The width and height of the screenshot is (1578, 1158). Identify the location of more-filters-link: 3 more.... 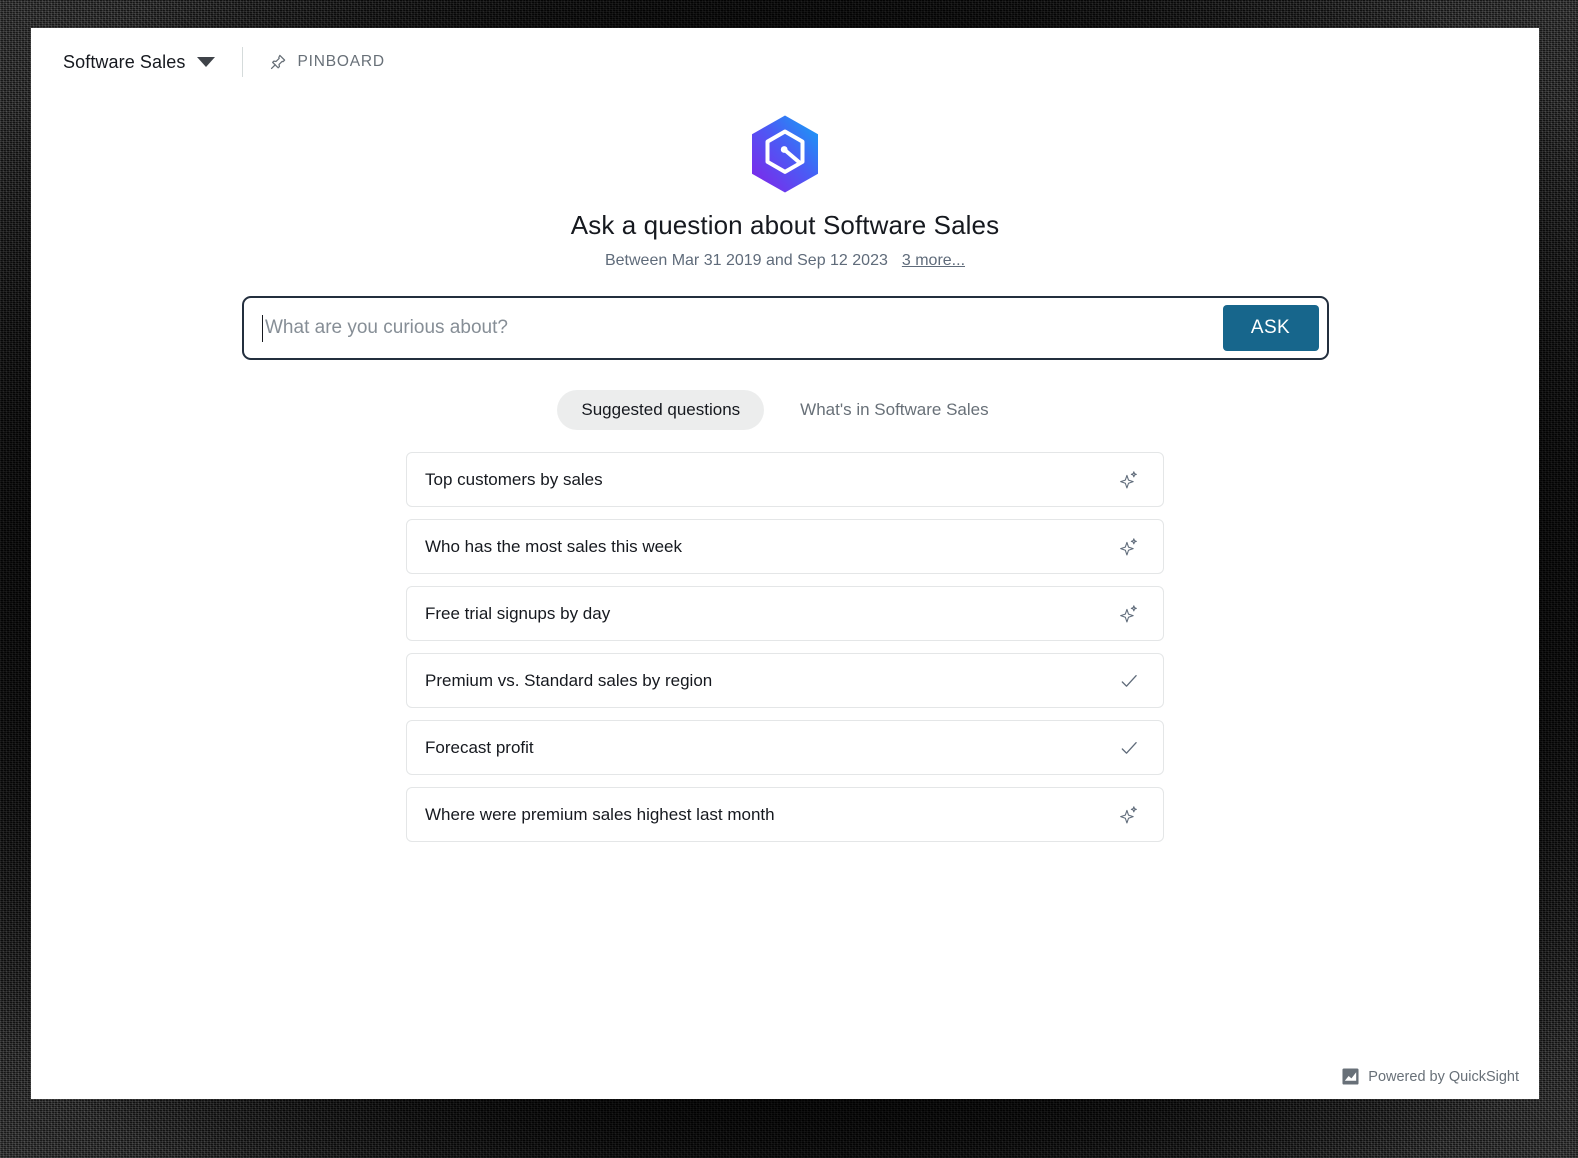
(933, 261).